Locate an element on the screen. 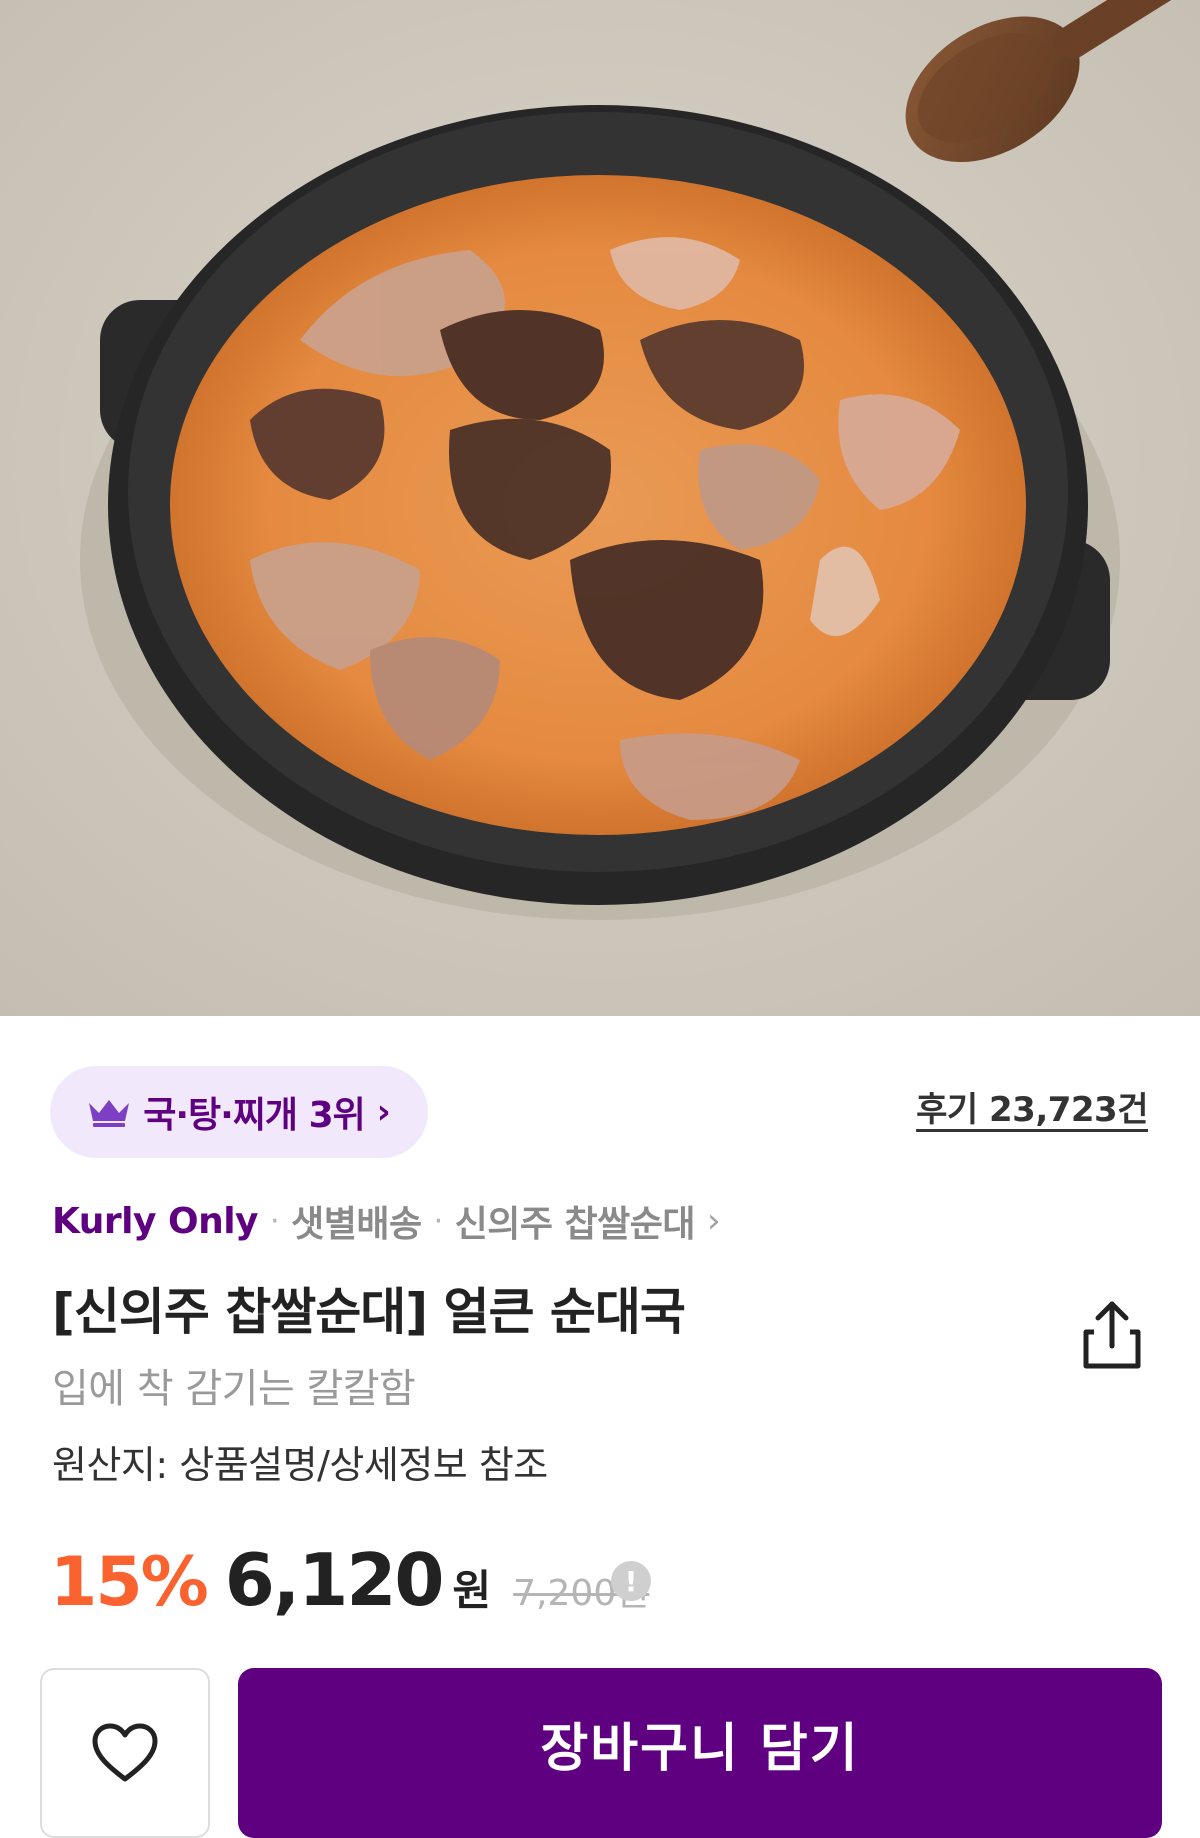 Image resolution: width=1200 pixels, height=1838 pixels. brand-link: 신의주 찹쌀순대 is located at coordinates (575, 1221).